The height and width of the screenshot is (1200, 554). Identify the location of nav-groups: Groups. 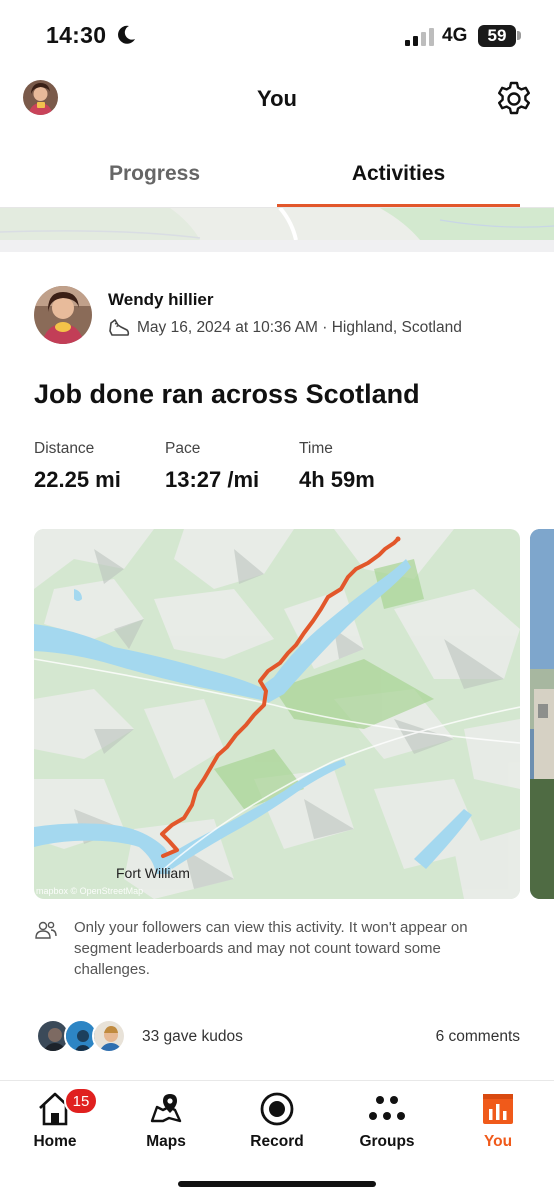
(387, 1121).